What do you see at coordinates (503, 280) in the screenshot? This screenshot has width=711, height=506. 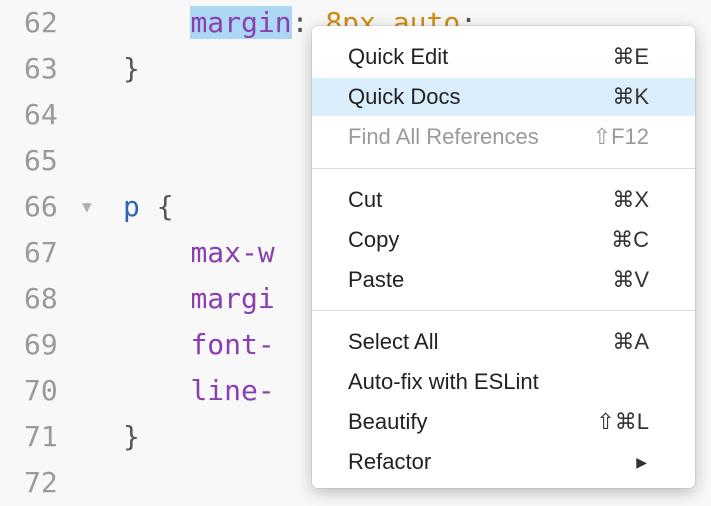 I see `menu-item-paste: Paste ⌘V` at bounding box center [503, 280].